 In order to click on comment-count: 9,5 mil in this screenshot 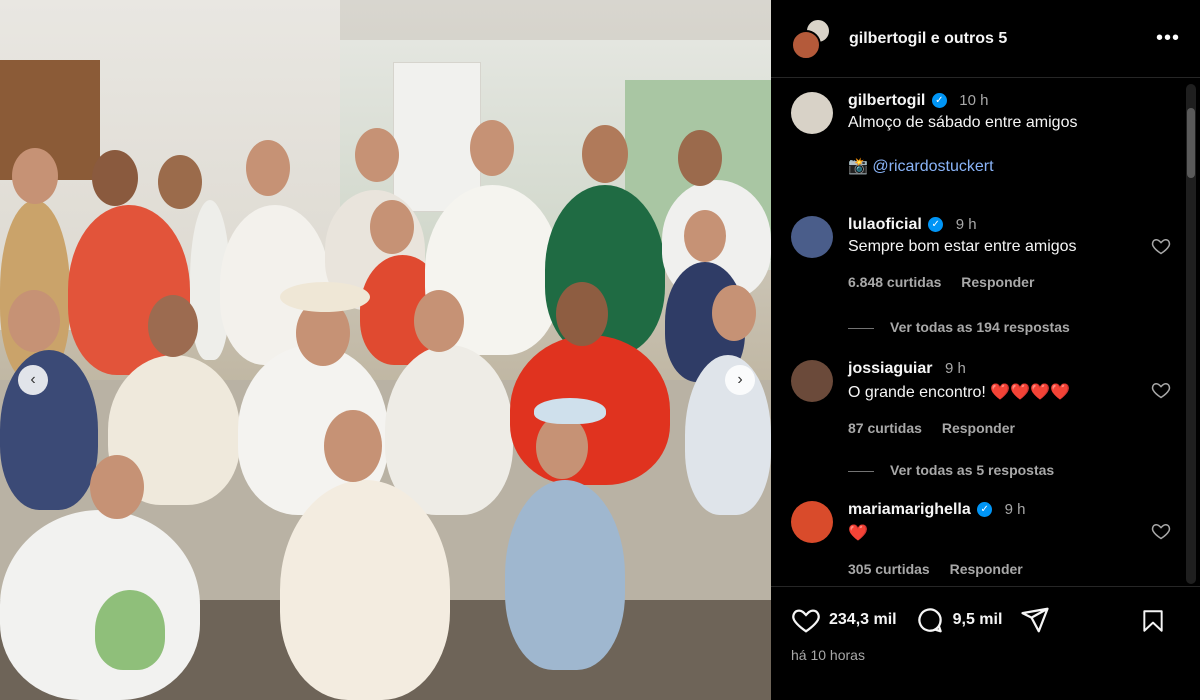, I will do `click(978, 620)`.